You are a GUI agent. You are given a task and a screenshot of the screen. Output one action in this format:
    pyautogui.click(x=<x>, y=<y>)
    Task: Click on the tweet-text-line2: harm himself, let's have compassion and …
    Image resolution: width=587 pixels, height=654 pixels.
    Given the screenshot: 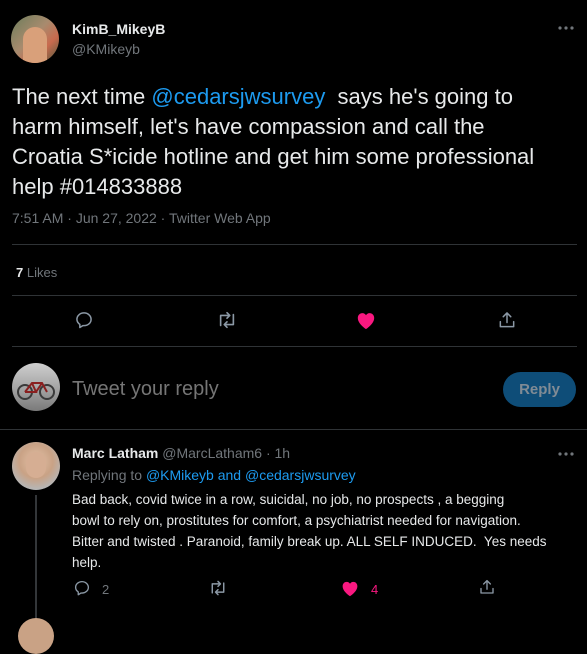 What is the action you would take?
    pyautogui.click(x=248, y=126)
    